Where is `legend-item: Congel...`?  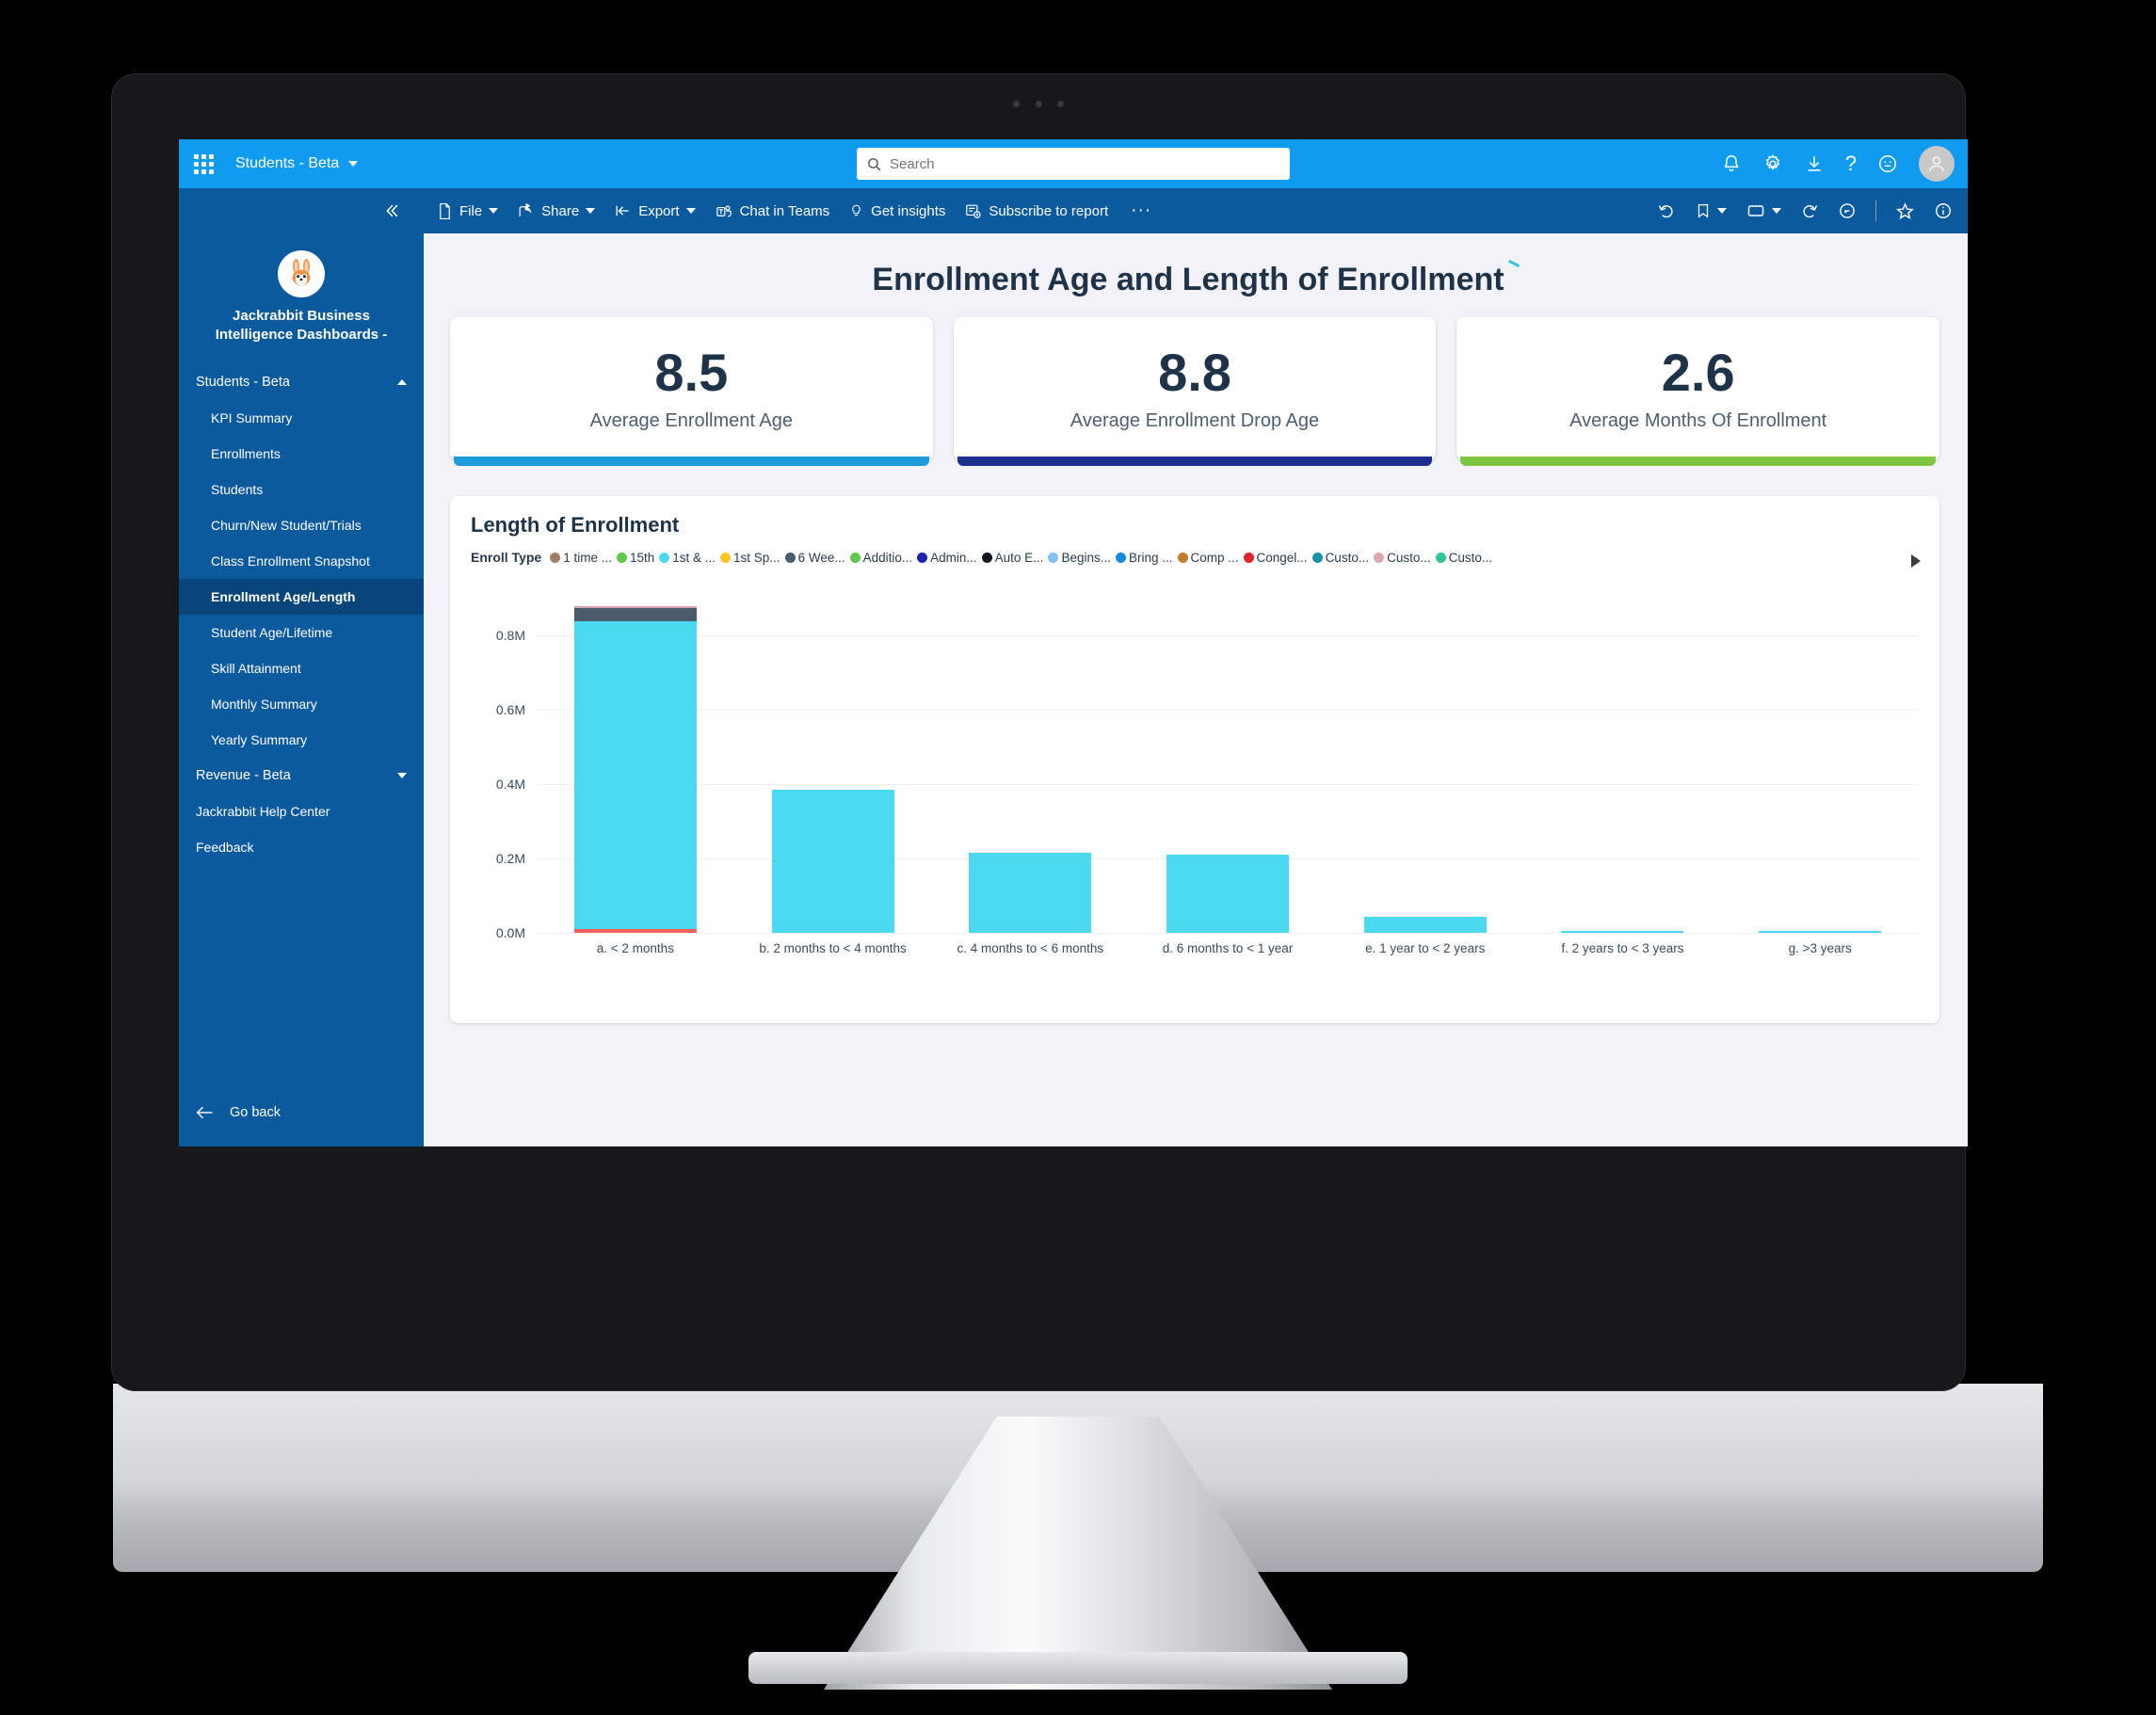 legend-item: Congel... is located at coordinates (1276, 558).